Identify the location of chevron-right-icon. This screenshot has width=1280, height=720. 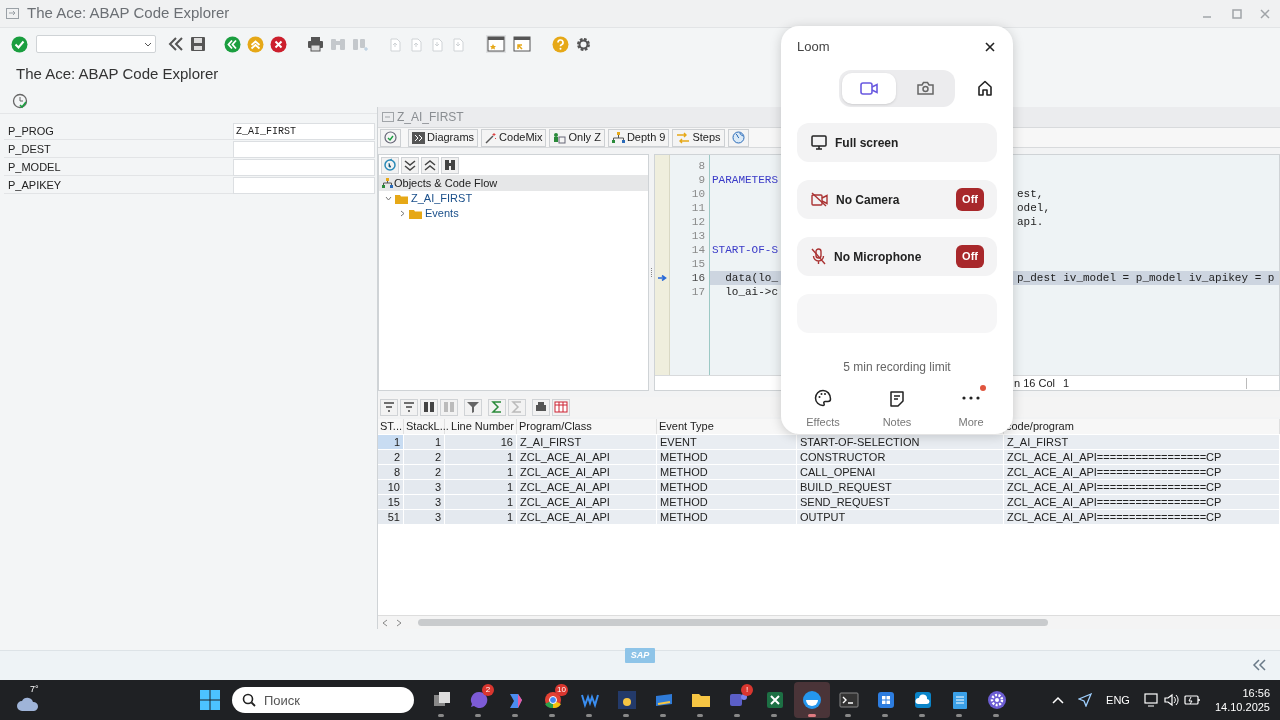
(402, 213).